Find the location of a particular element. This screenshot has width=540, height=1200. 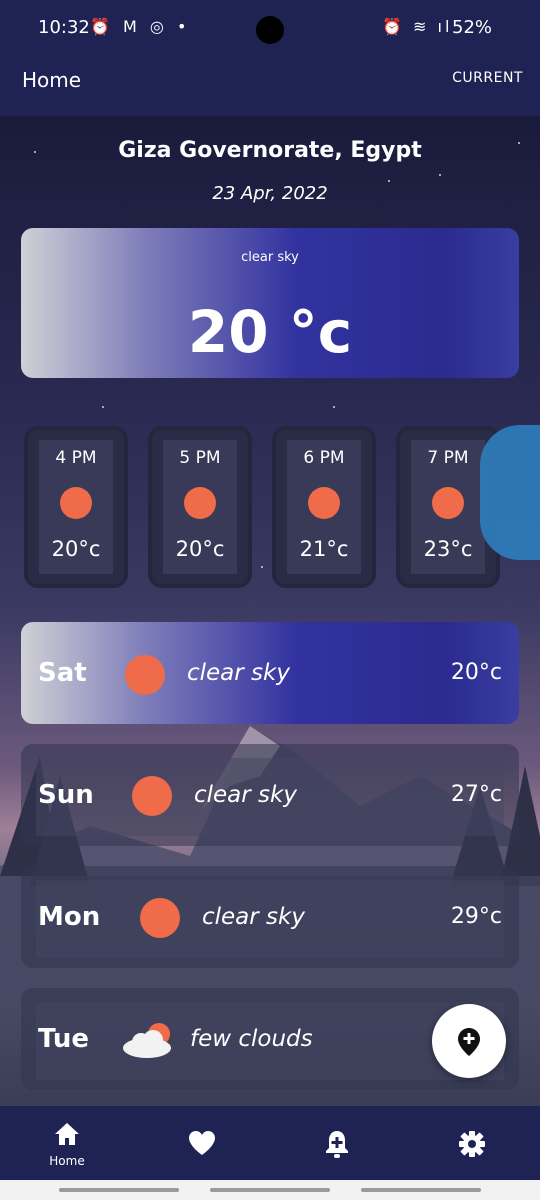

nav-home: Home is located at coordinates (67, 1143).